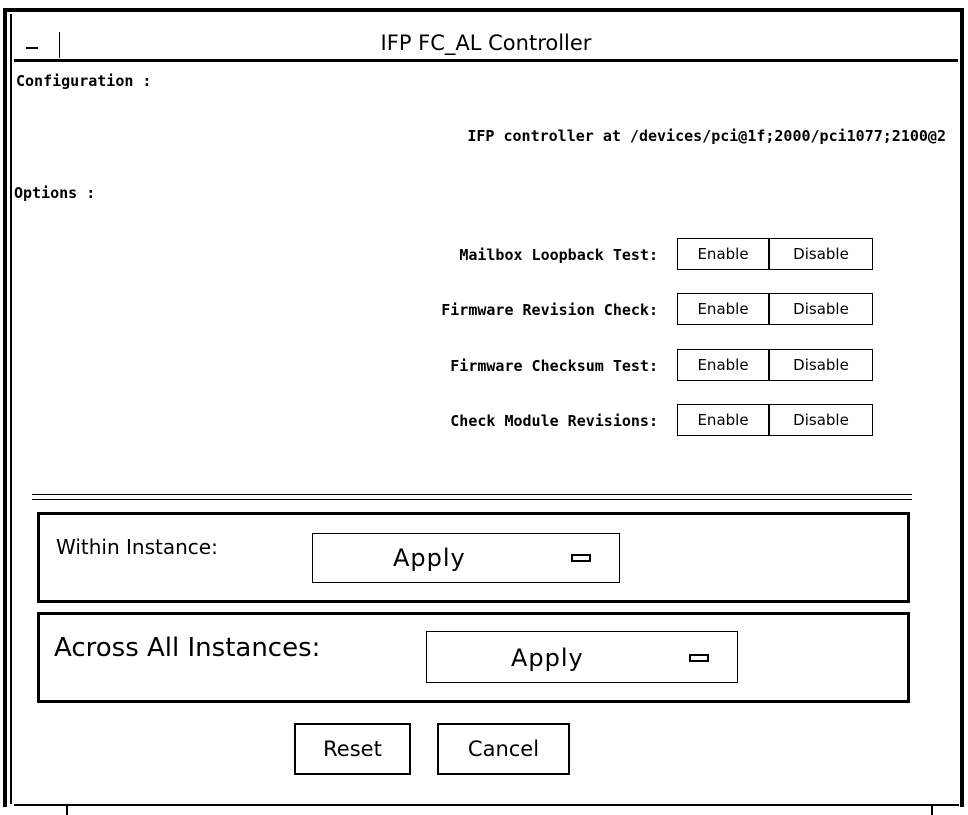 The width and height of the screenshot is (968, 815). I want to click on option-label-firmware-checksum: Firmware Checksum Test:, so click(554, 366).